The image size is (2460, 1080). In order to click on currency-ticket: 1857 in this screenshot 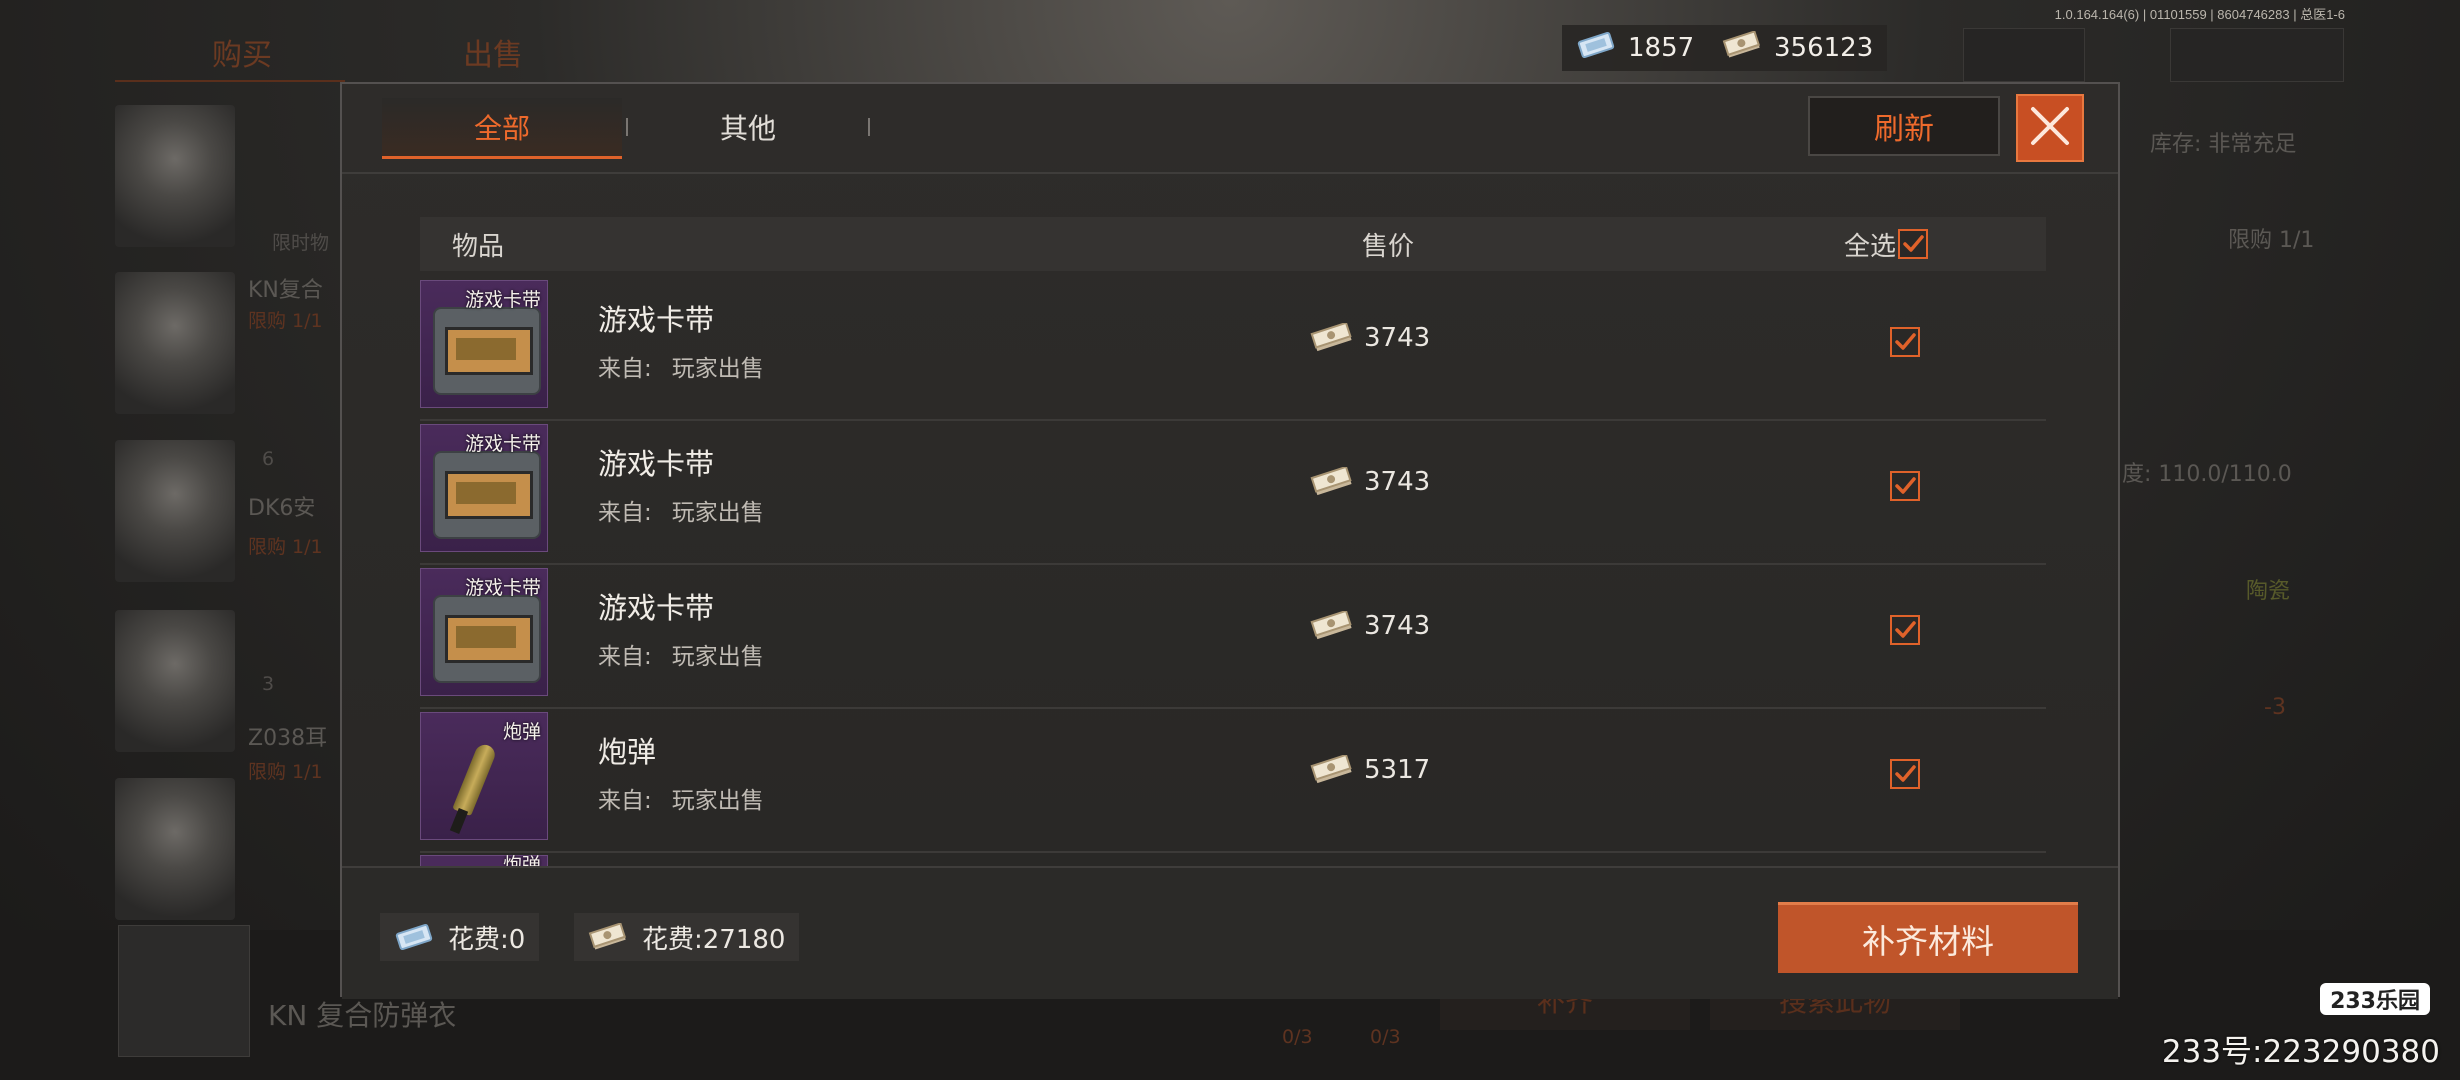, I will do `click(1635, 48)`.